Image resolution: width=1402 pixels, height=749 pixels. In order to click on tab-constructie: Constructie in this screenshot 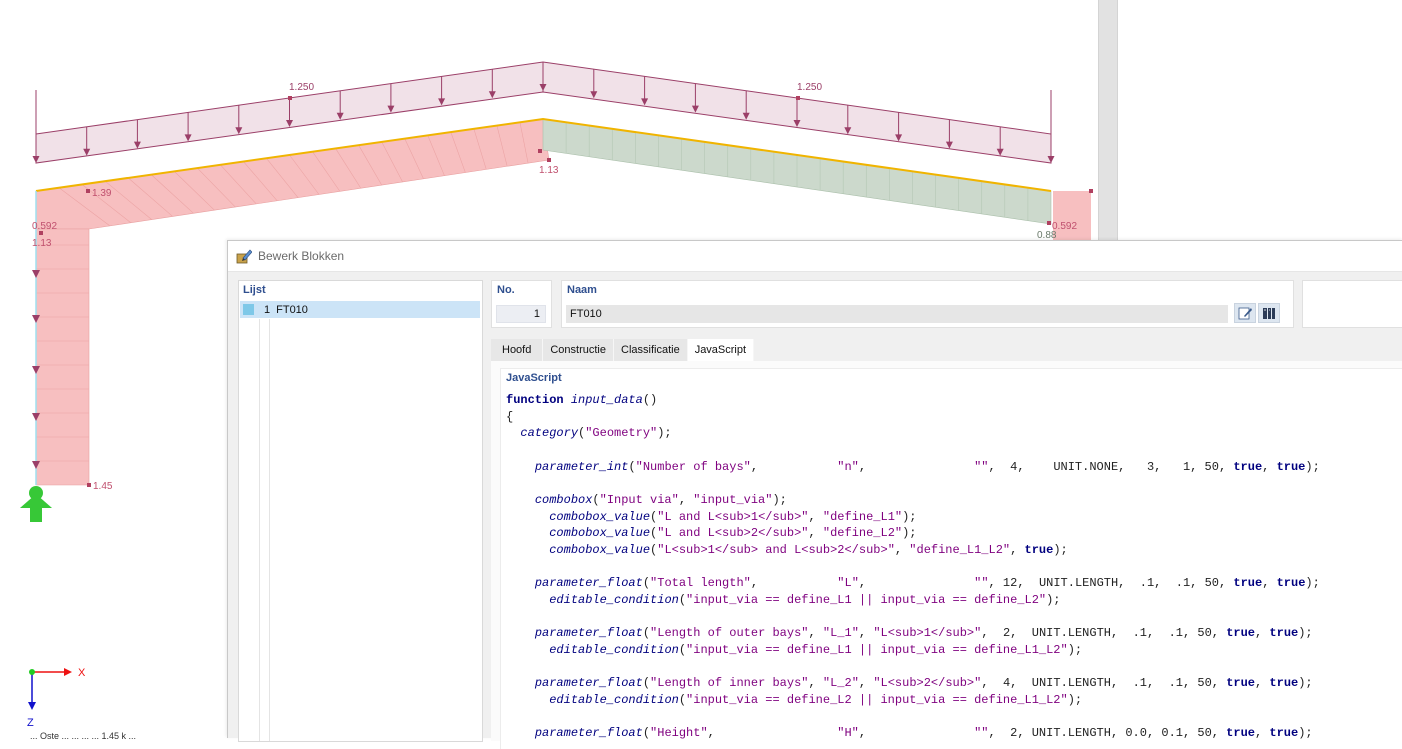, I will do `click(578, 350)`.